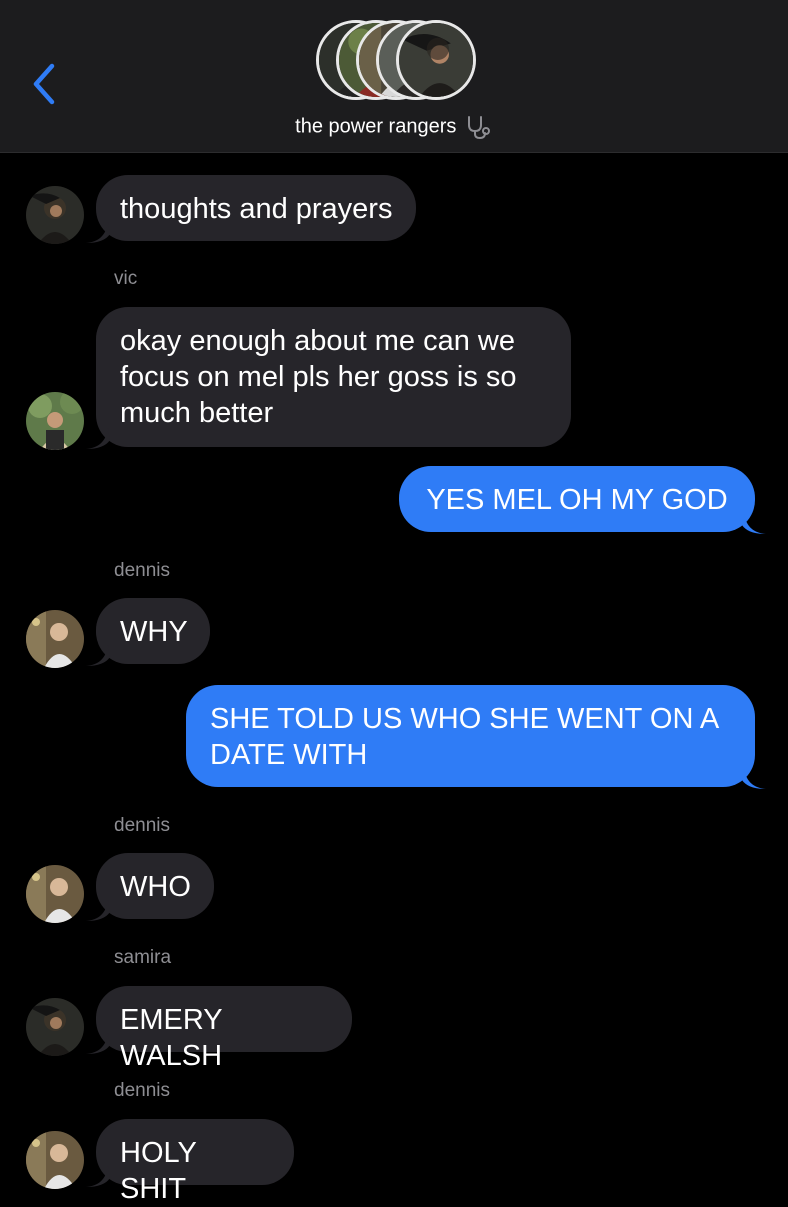 This screenshot has height=1207, width=788. What do you see at coordinates (577, 499) in the screenshot?
I see `message-bubble-outgoing: YES MEL OH MY GOD` at bounding box center [577, 499].